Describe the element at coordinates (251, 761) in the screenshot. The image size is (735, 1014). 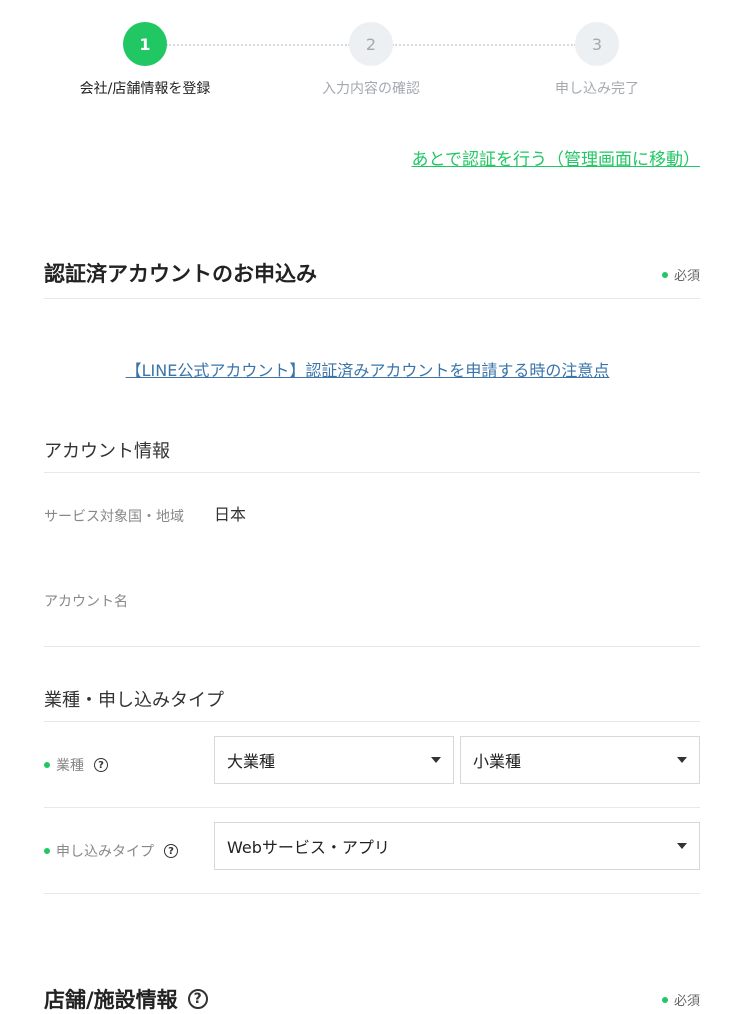
I see `major-industry-value: 大業種` at that location.